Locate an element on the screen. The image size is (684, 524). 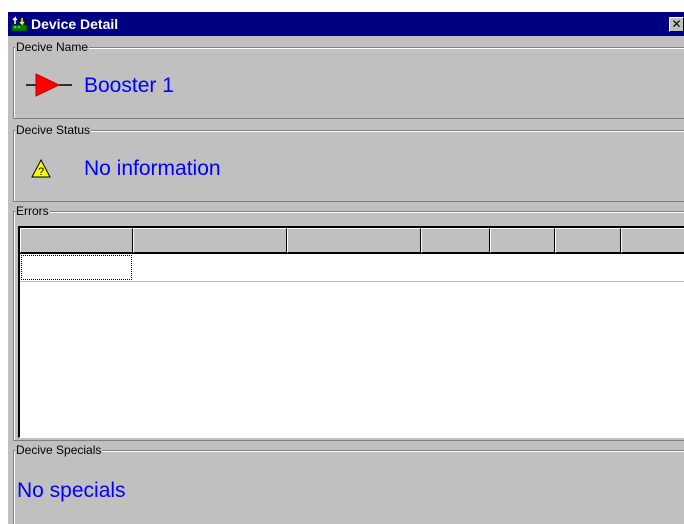
device-name-group: Decive Name Booster 1 is located at coordinates (348, 79).